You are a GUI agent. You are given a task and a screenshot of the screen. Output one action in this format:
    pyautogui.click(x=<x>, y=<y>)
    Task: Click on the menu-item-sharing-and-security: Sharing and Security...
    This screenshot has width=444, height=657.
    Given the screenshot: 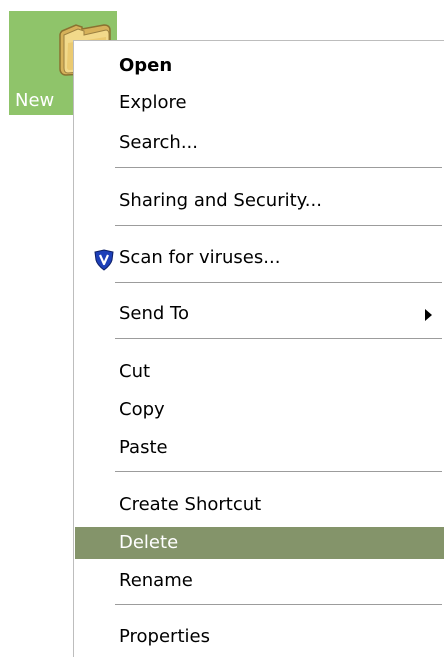 What is the action you would take?
    pyautogui.click(x=259, y=201)
    